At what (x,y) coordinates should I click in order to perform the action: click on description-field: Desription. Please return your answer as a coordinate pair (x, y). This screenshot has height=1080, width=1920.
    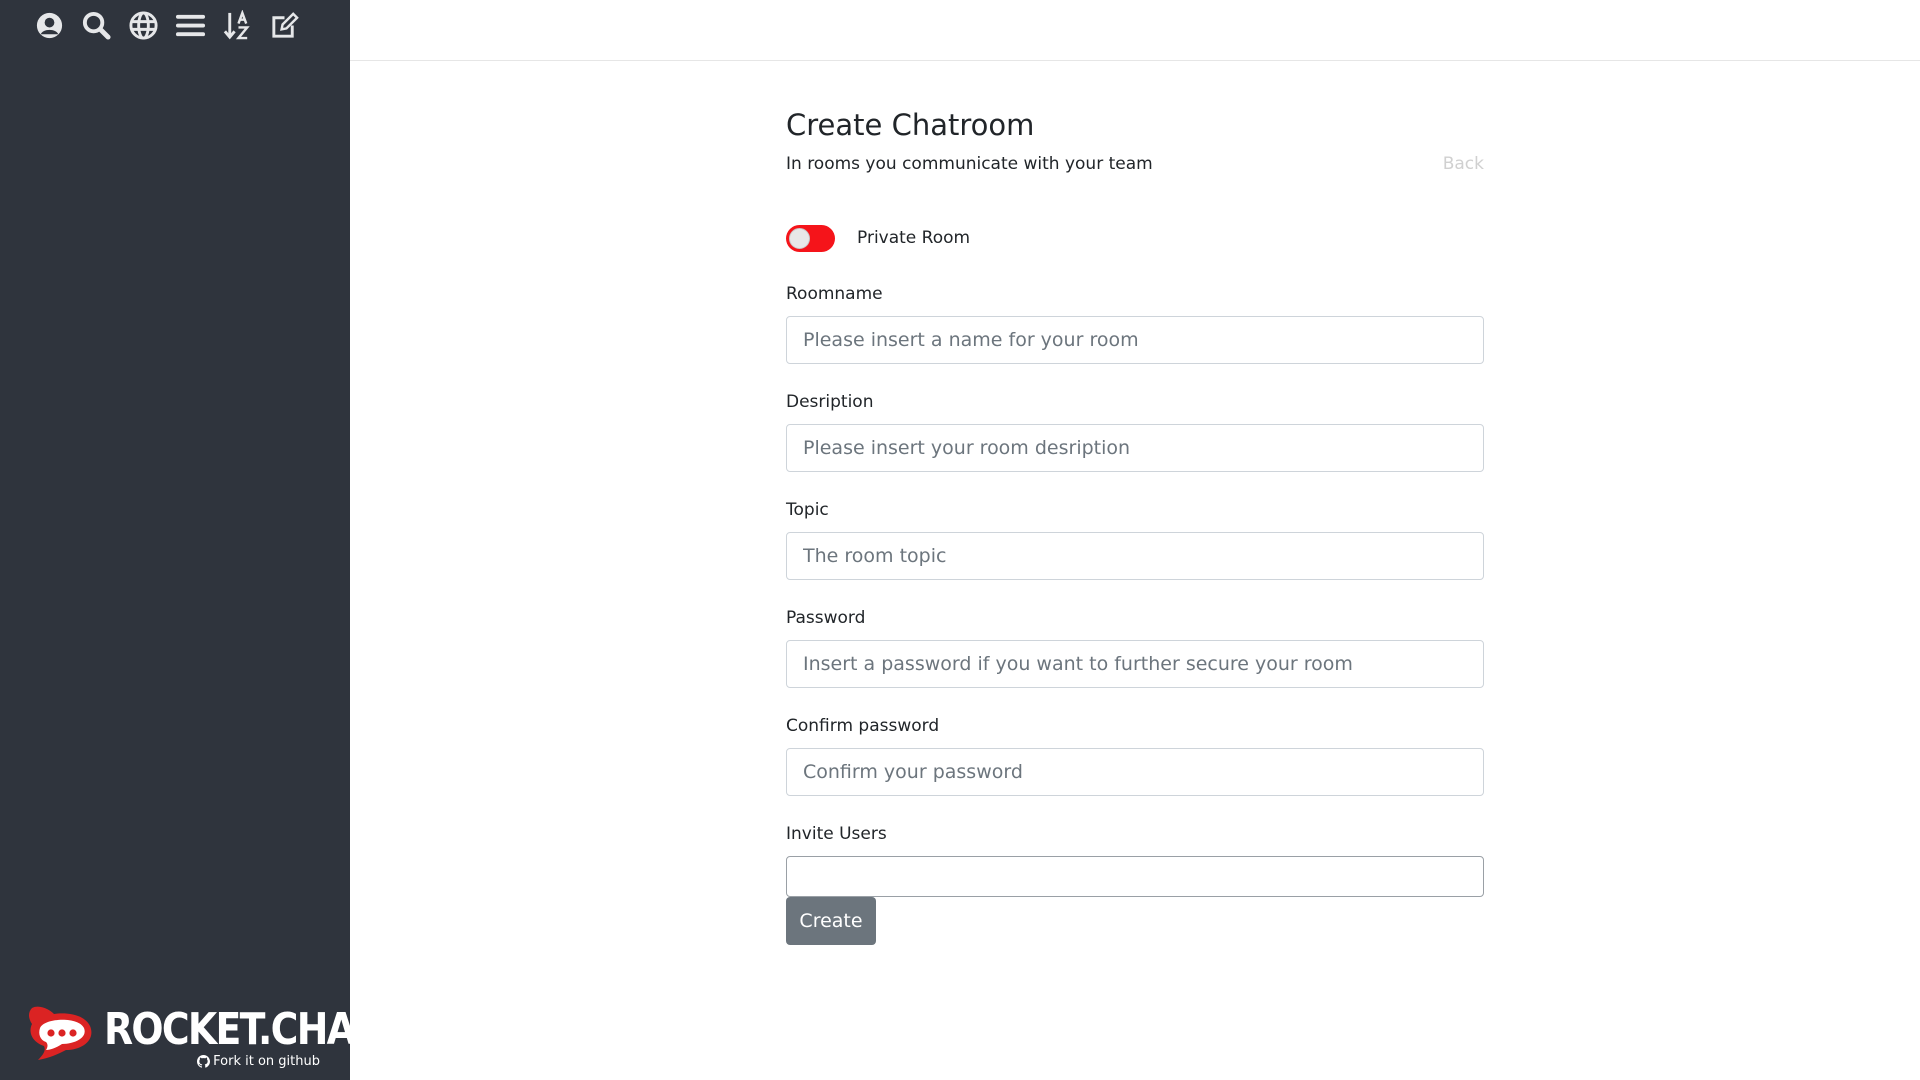
    Looking at the image, I should click on (1135, 431).